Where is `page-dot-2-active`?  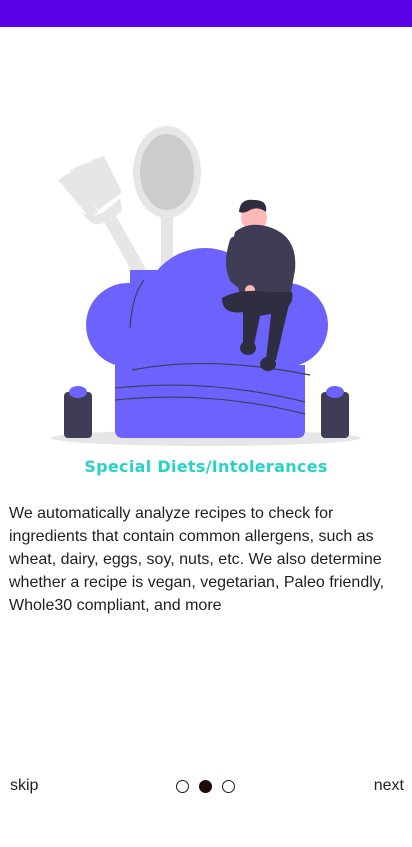 page-dot-2-active is located at coordinates (205, 786).